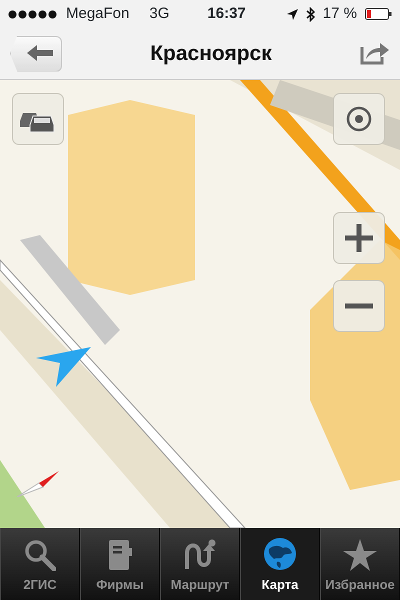 This screenshot has height=600, width=400. I want to click on tab: Фирмы, so click(120, 564).